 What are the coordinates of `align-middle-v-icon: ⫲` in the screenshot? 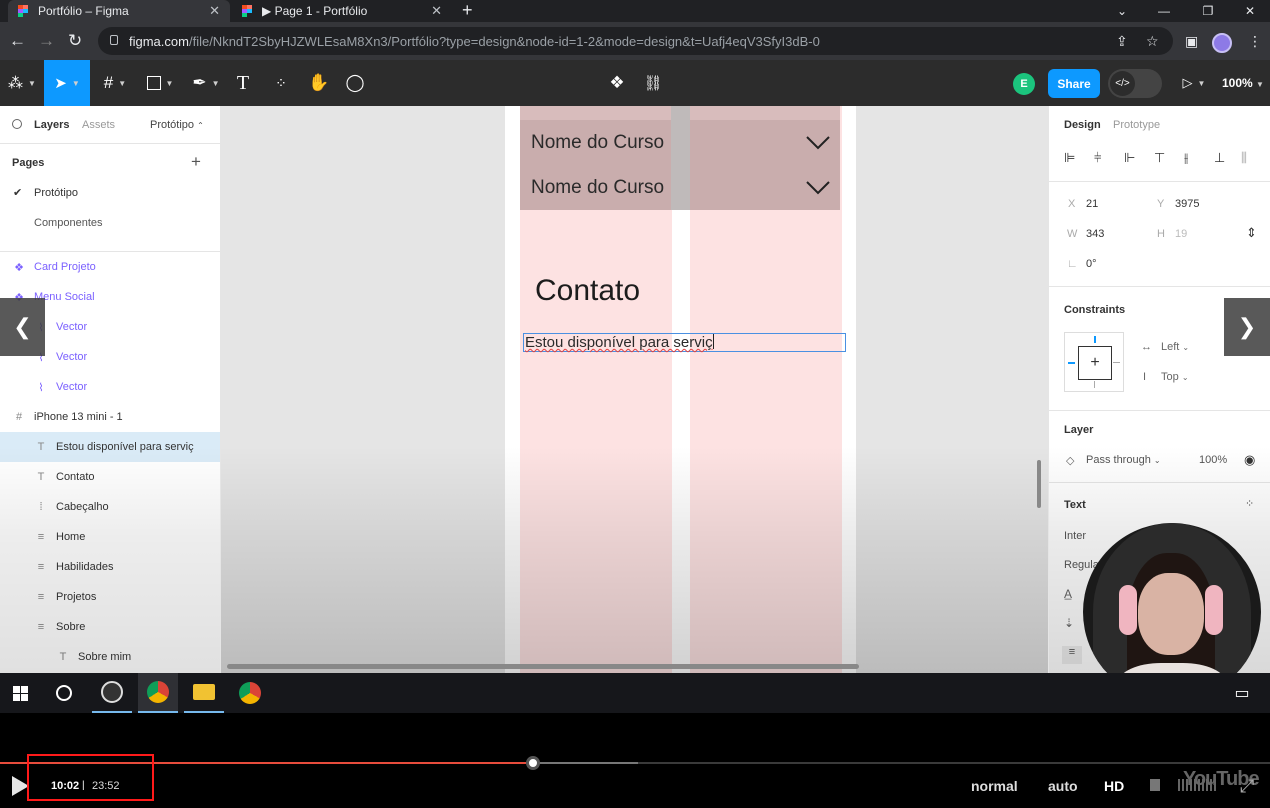 It's located at (1186, 158).